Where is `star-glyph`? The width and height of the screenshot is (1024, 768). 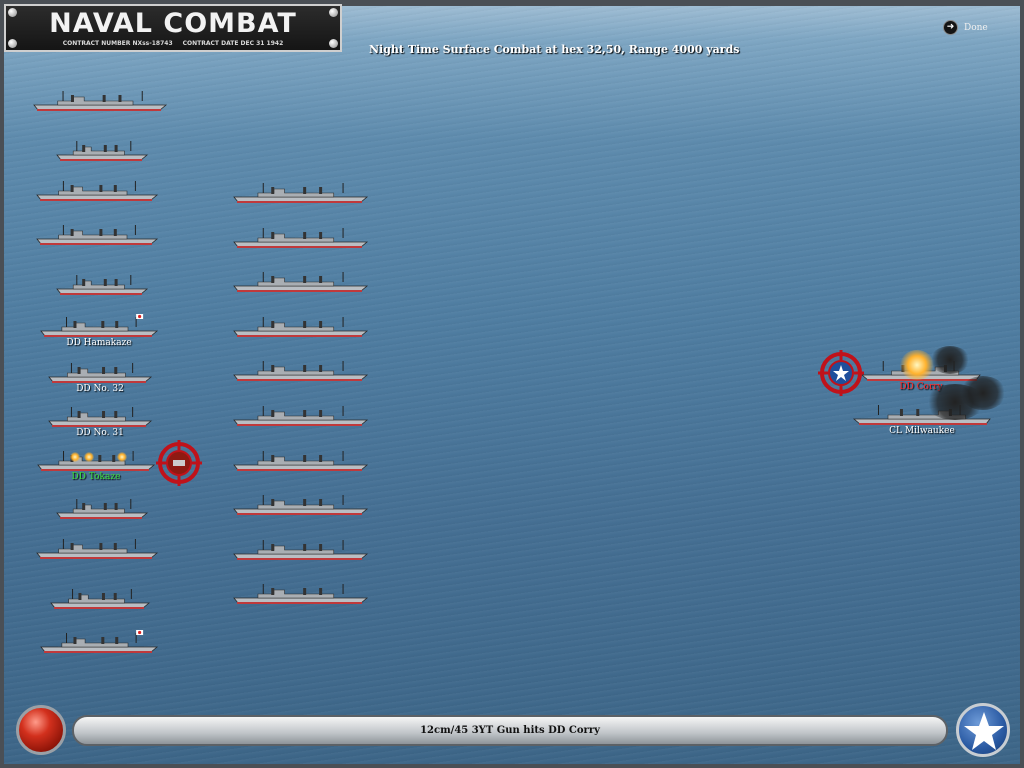 star-glyph is located at coordinates (984, 731).